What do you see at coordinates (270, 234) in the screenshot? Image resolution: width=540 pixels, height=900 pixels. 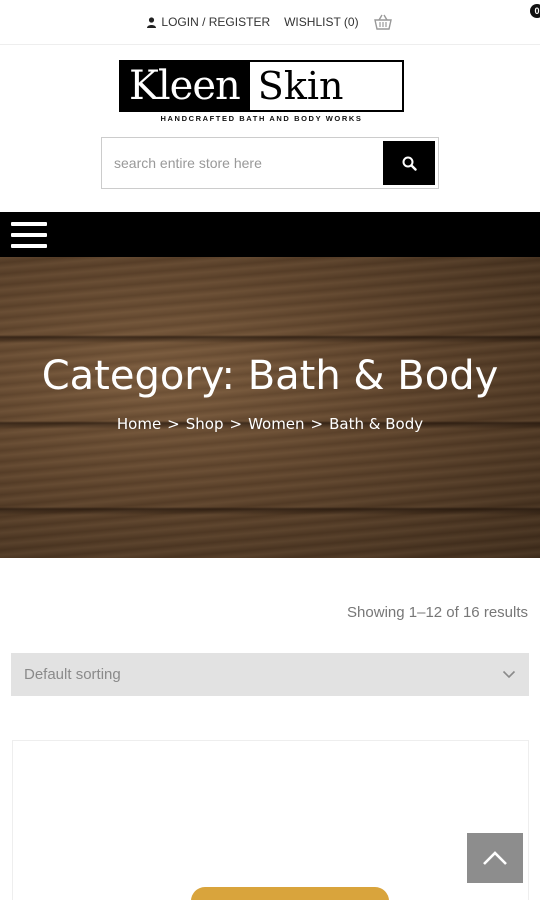 I see `main-navigation-bar` at bounding box center [270, 234].